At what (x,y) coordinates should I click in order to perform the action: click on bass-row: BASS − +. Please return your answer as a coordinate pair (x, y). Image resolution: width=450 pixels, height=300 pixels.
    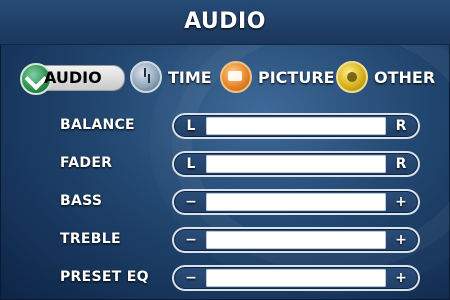
    Looking at the image, I should click on (225, 202).